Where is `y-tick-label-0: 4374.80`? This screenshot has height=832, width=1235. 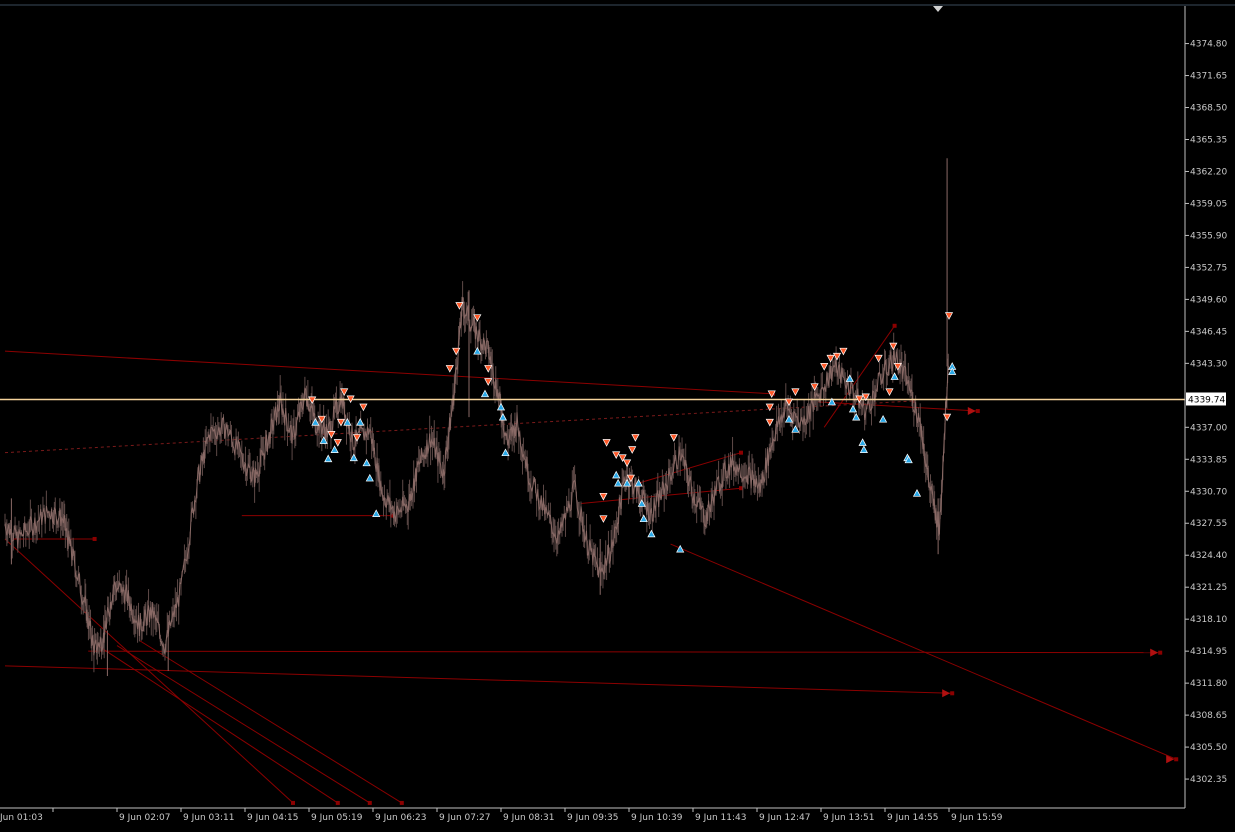
y-tick-label-0: 4374.80 is located at coordinates (1208, 45).